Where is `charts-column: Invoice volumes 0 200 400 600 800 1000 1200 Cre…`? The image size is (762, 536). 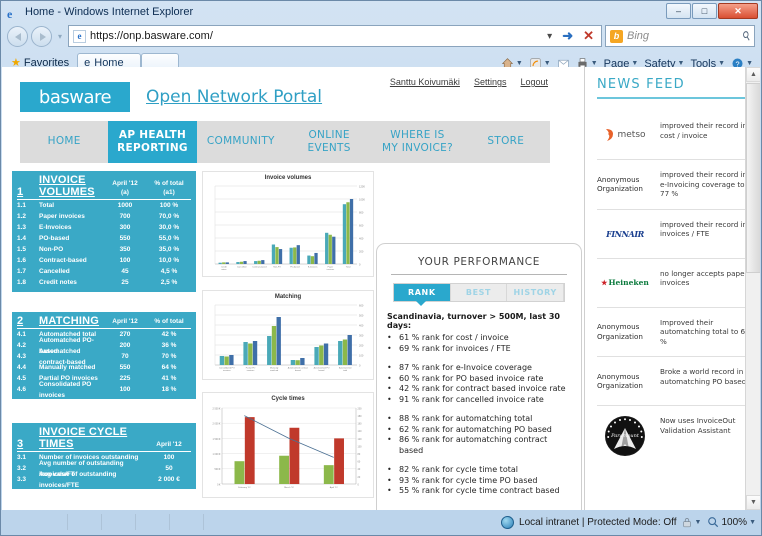
charts-column: Invoice volumes 0 200 400 600 800 1000 1200 Cre… is located at coordinates (288, 337).